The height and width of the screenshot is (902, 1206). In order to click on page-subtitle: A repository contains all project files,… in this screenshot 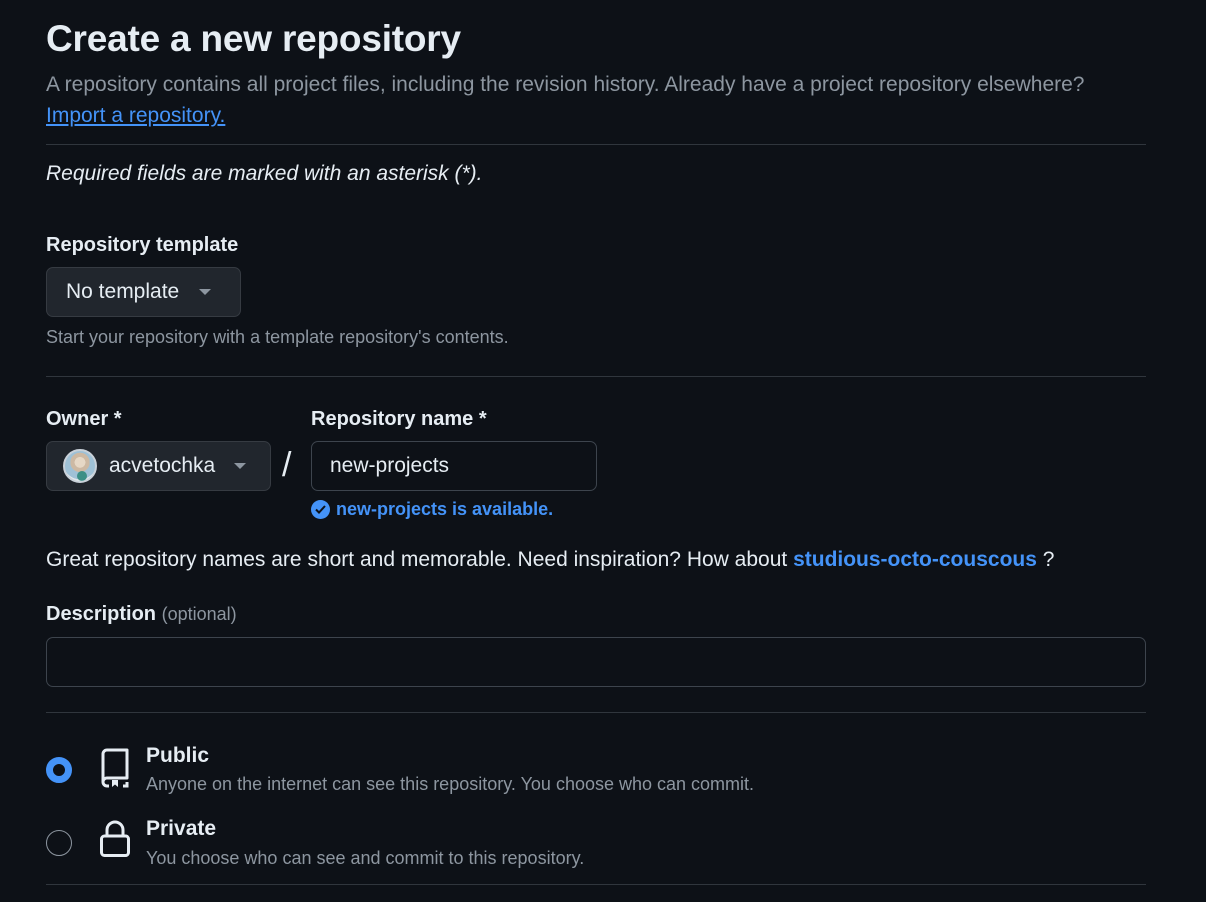, I will do `click(565, 84)`.